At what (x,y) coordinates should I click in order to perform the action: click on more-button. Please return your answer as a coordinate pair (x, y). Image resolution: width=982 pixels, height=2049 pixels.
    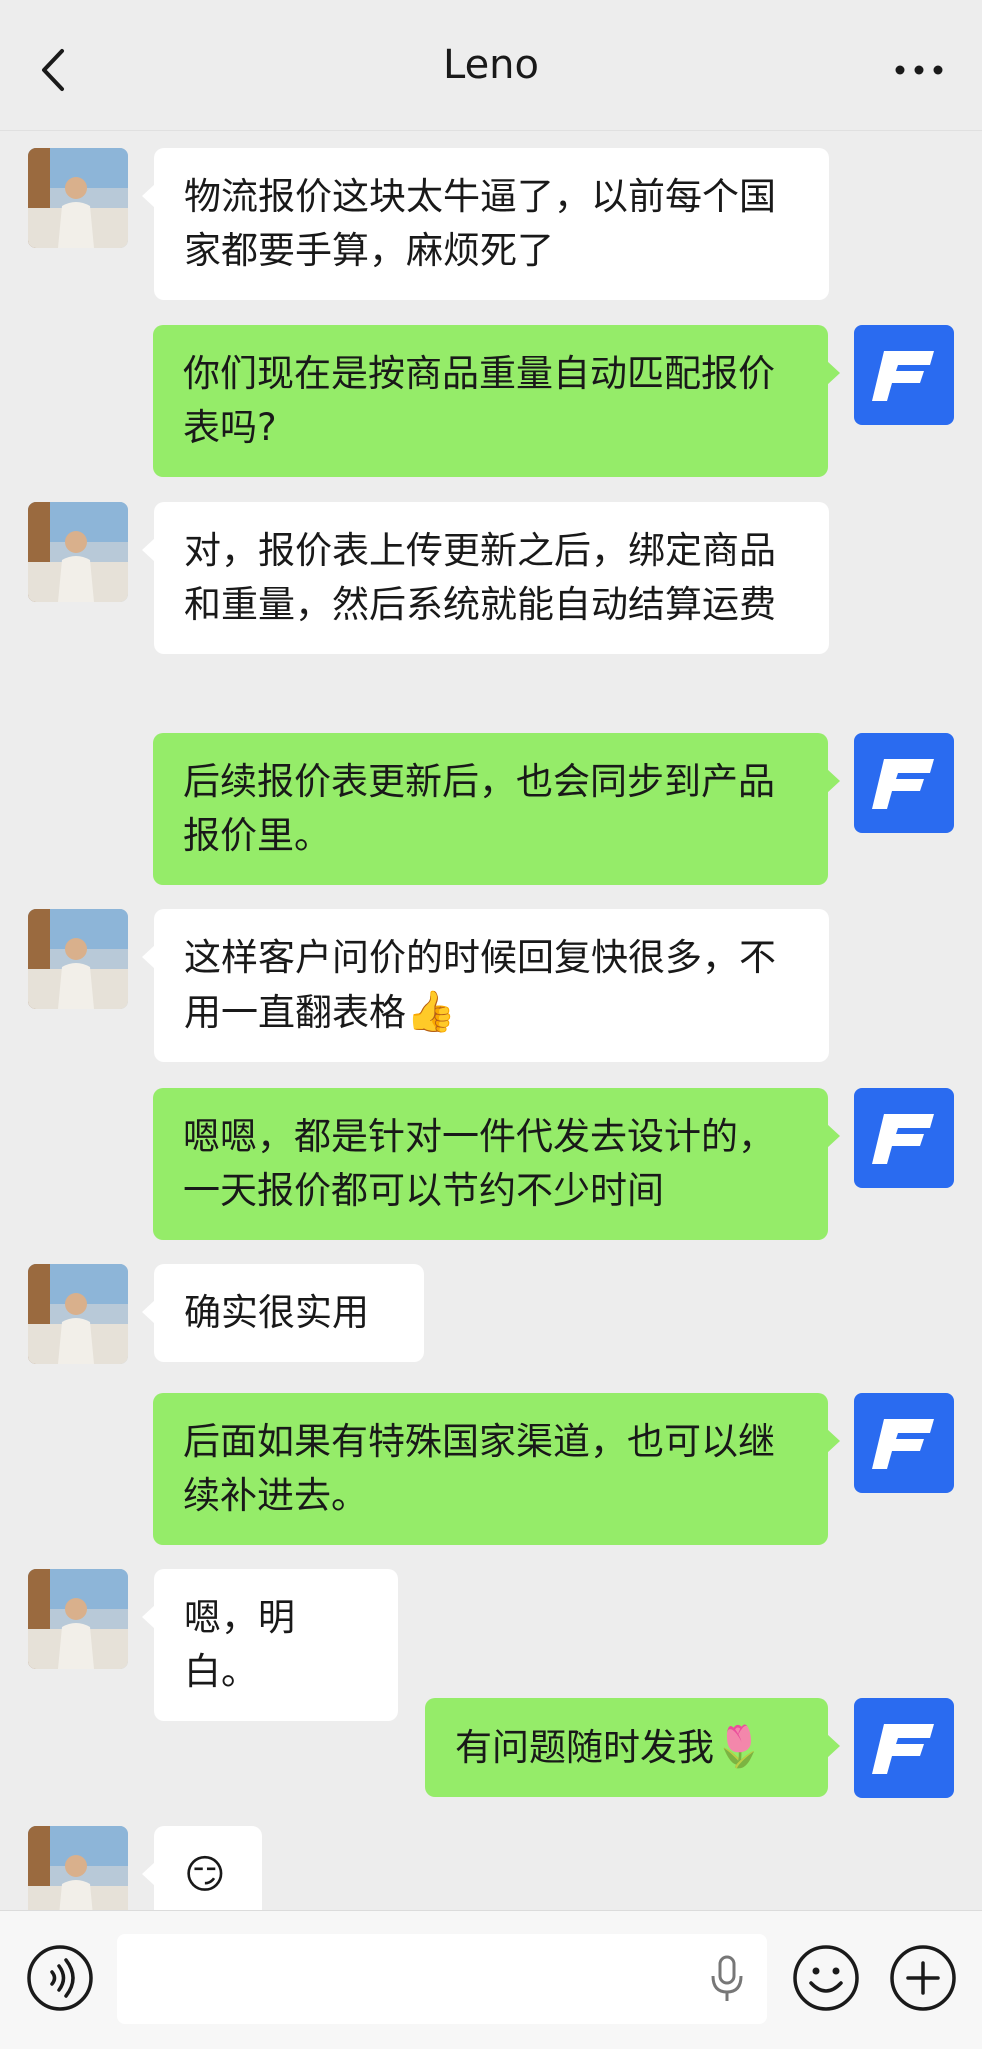
    Looking at the image, I should click on (919, 70).